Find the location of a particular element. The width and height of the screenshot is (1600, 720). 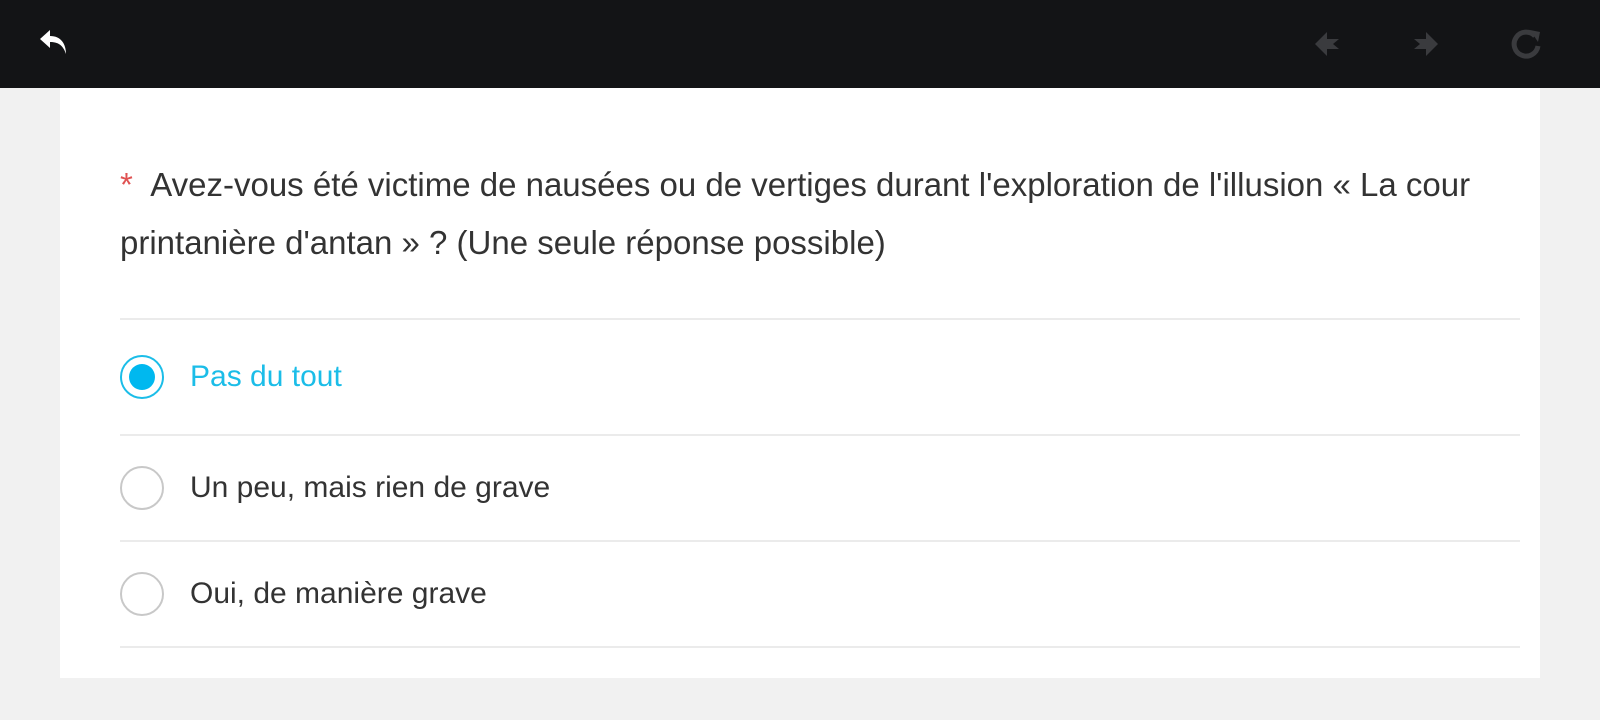

radio-button-selected is located at coordinates (142, 377).